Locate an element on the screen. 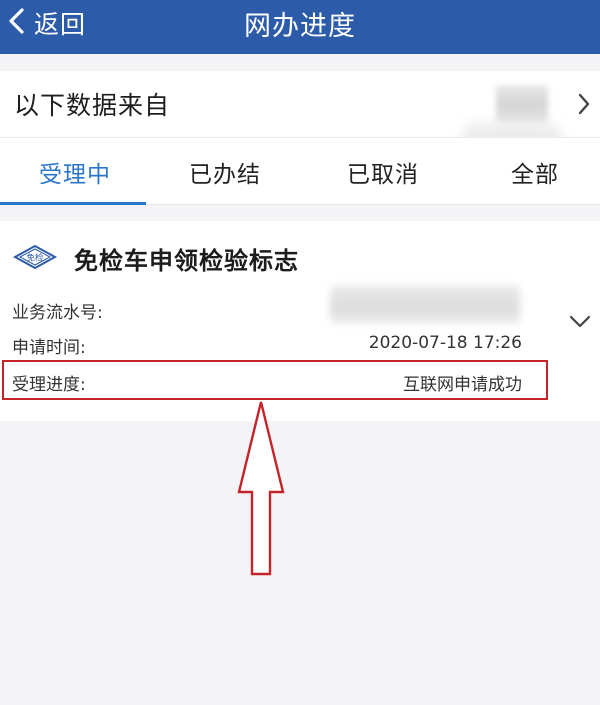  chevron-down-icon is located at coordinates (580, 321).